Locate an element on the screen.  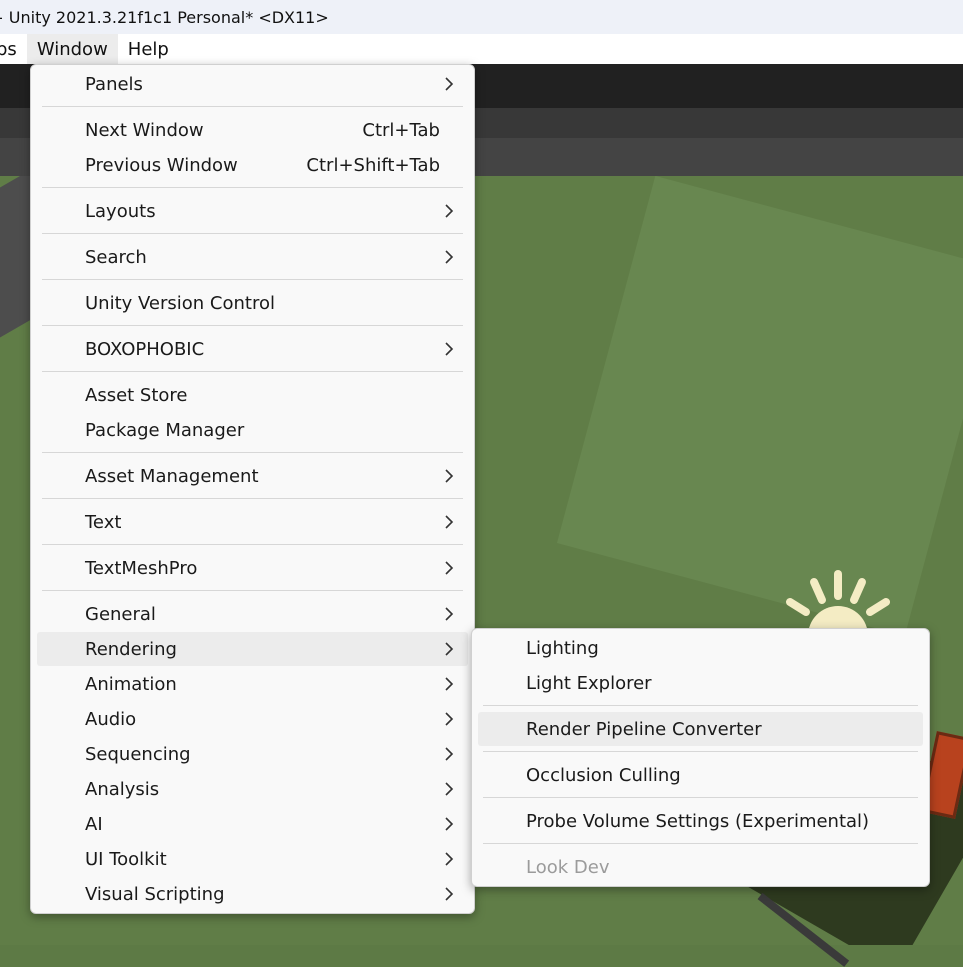
menu-item-search: Search is located at coordinates (252, 257).